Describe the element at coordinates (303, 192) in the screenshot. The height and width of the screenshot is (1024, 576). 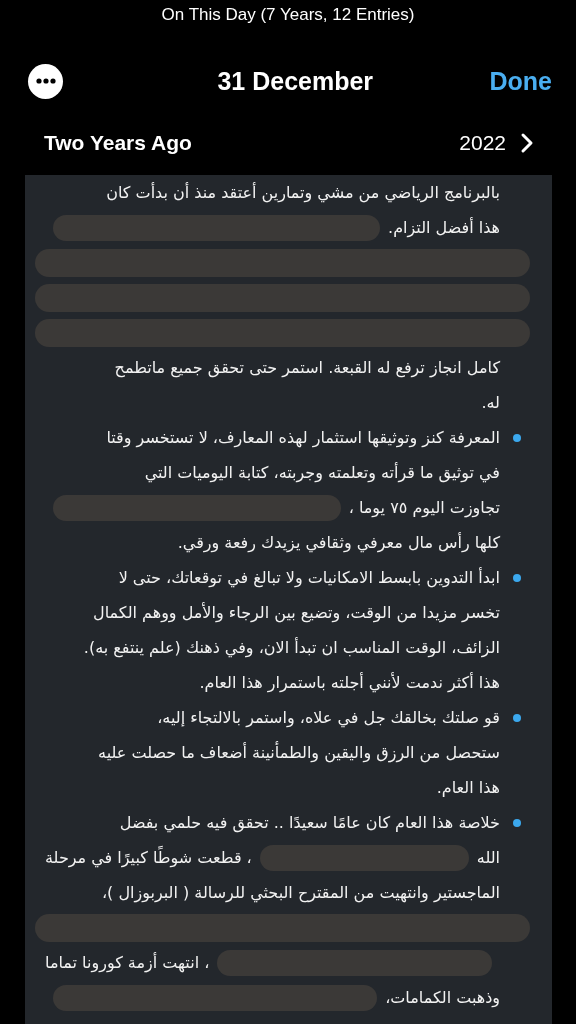
I see `entry-text: بالبرنامج الرياضي من مشي وتمارين أعتقد منذ أن بدأت كان` at that location.